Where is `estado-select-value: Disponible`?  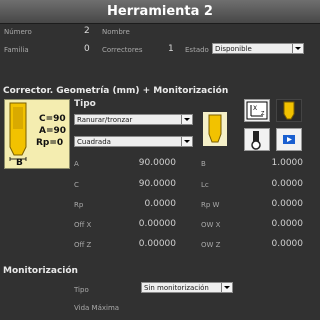 estado-select-value: Disponible is located at coordinates (233, 49).